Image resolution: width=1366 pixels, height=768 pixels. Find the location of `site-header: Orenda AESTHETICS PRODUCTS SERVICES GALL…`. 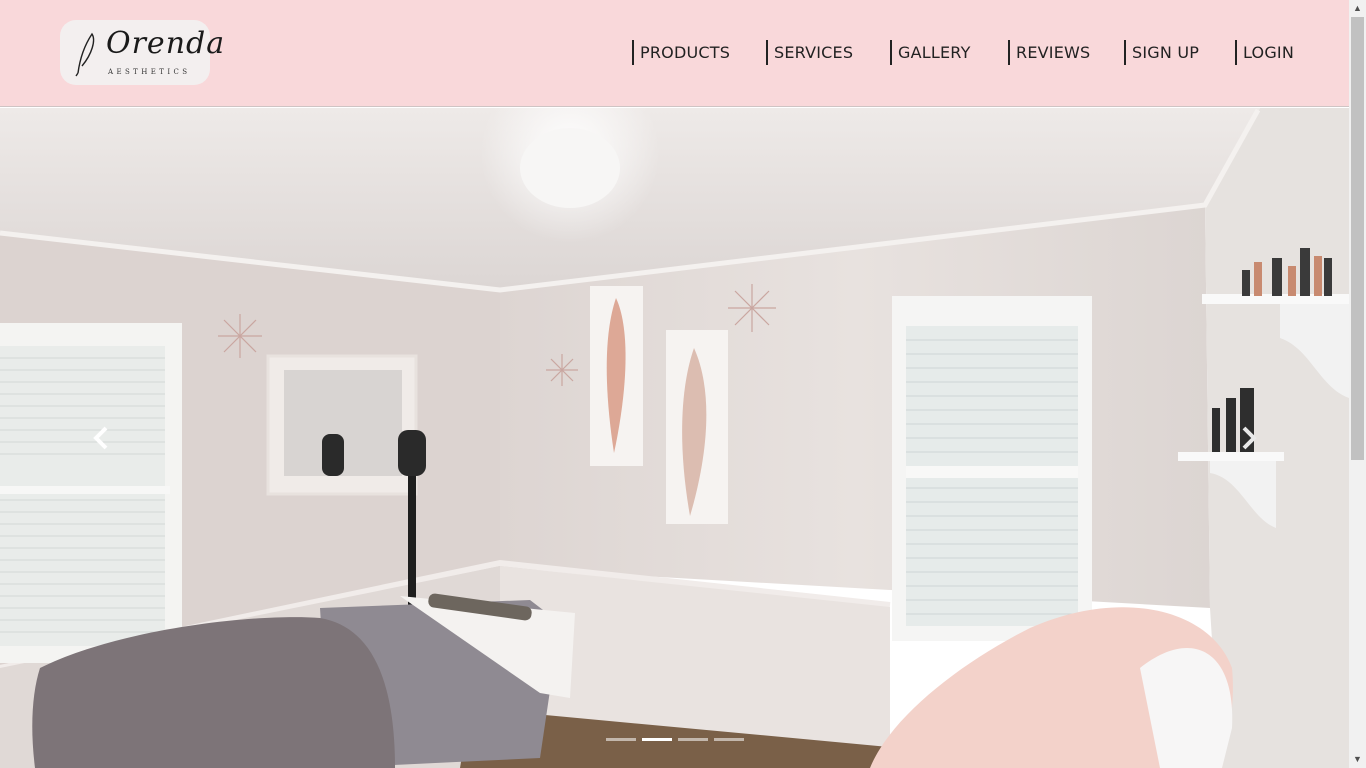

site-header: Orenda AESTHETICS PRODUCTS SERVICES GALL… is located at coordinates (674, 53).